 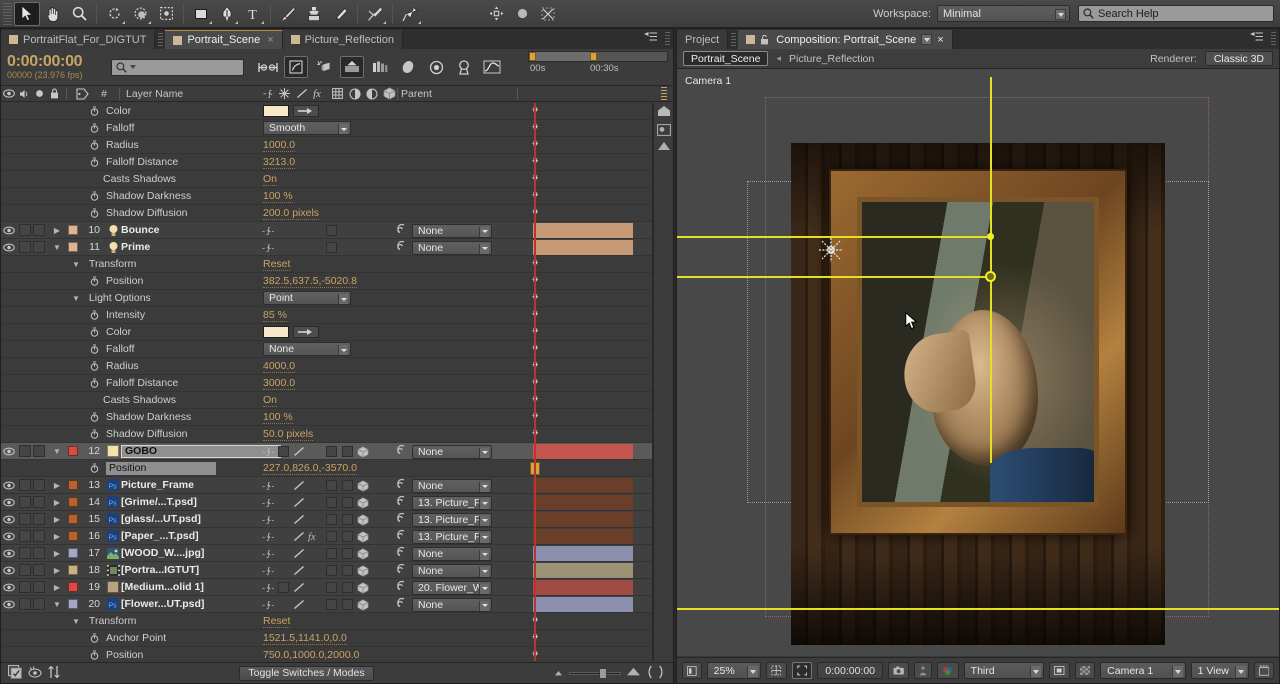 I want to click on layer-name-label: [Portra...IGTUT], so click(x=160, y=570).